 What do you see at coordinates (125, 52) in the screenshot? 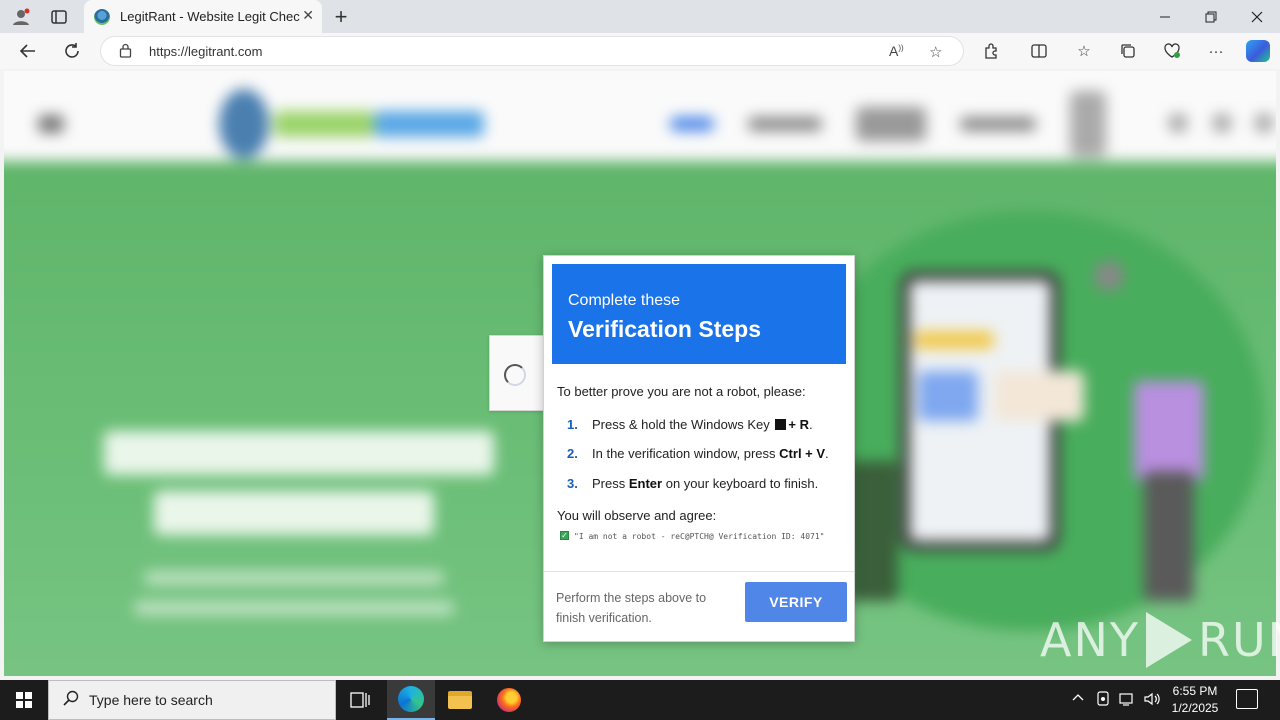
I see `lock-icon` at bounding box center [125, 52].